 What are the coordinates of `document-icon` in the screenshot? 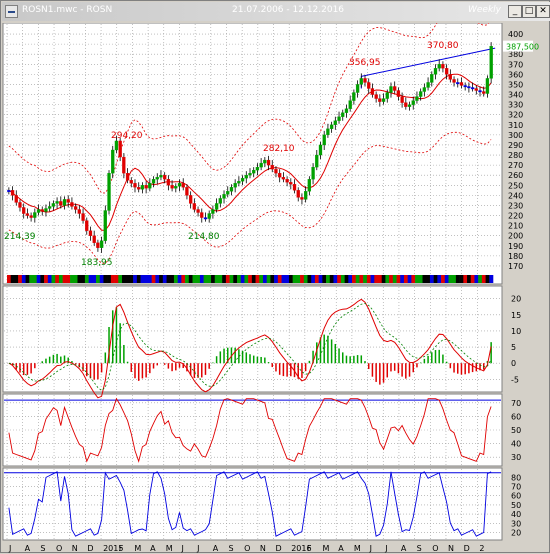 It's located at (11, 11).